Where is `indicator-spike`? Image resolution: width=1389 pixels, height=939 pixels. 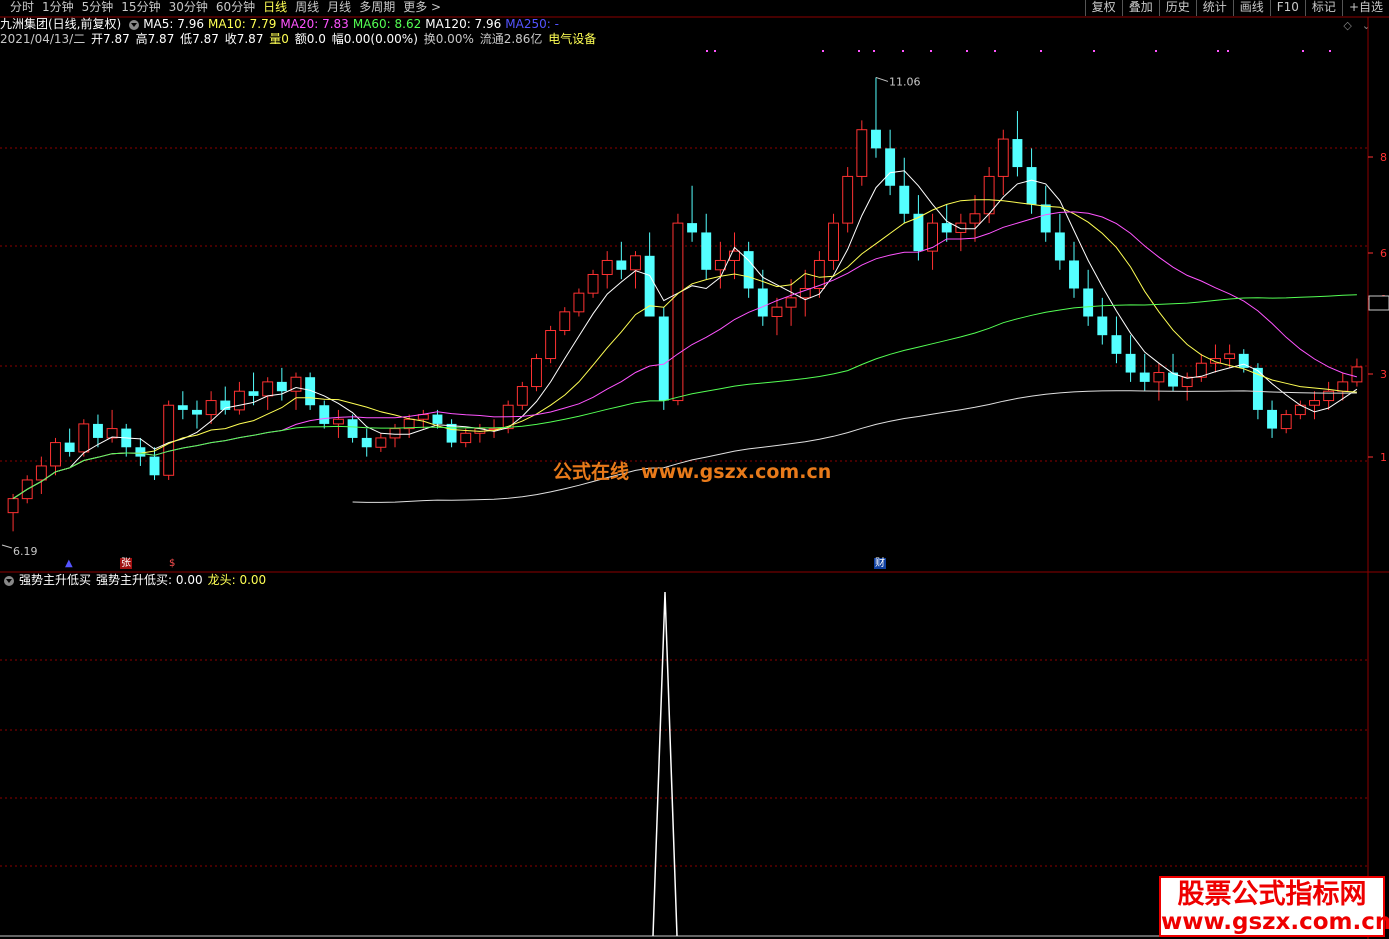 indicator-spike is located at coordinates (665, 764).